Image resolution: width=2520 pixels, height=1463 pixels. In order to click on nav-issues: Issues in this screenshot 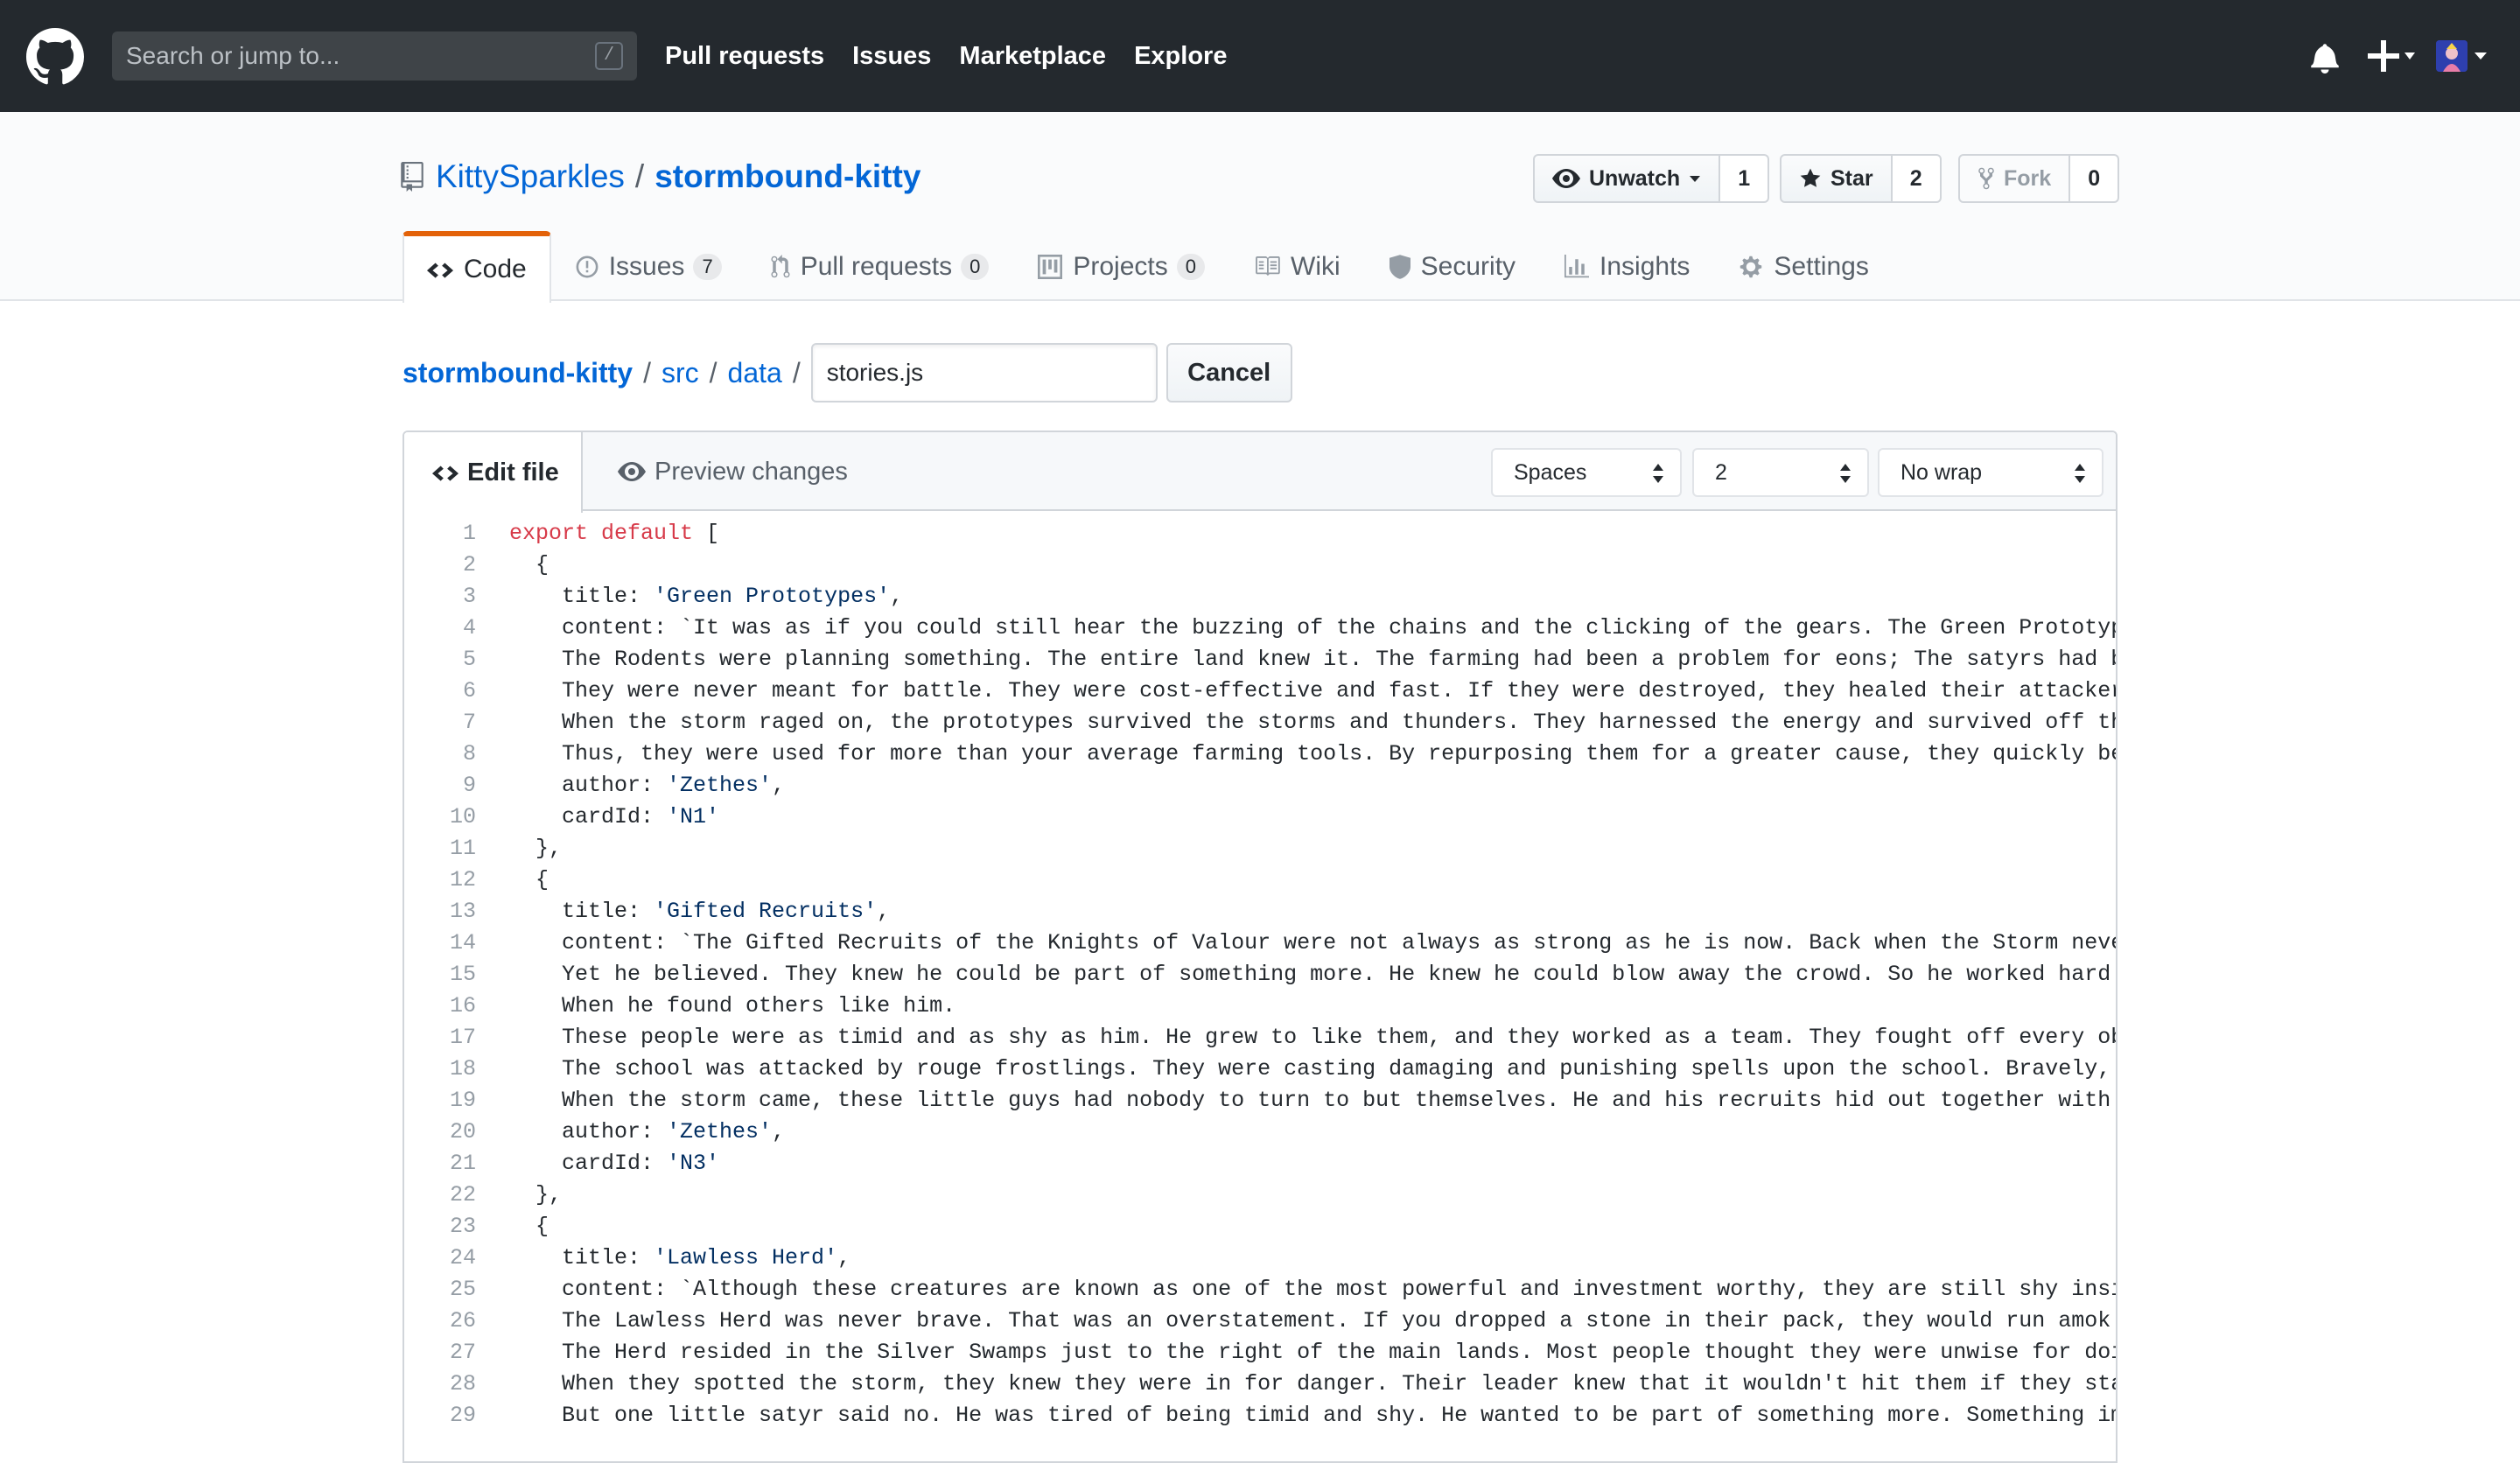, I will do `click(891, 56)`.